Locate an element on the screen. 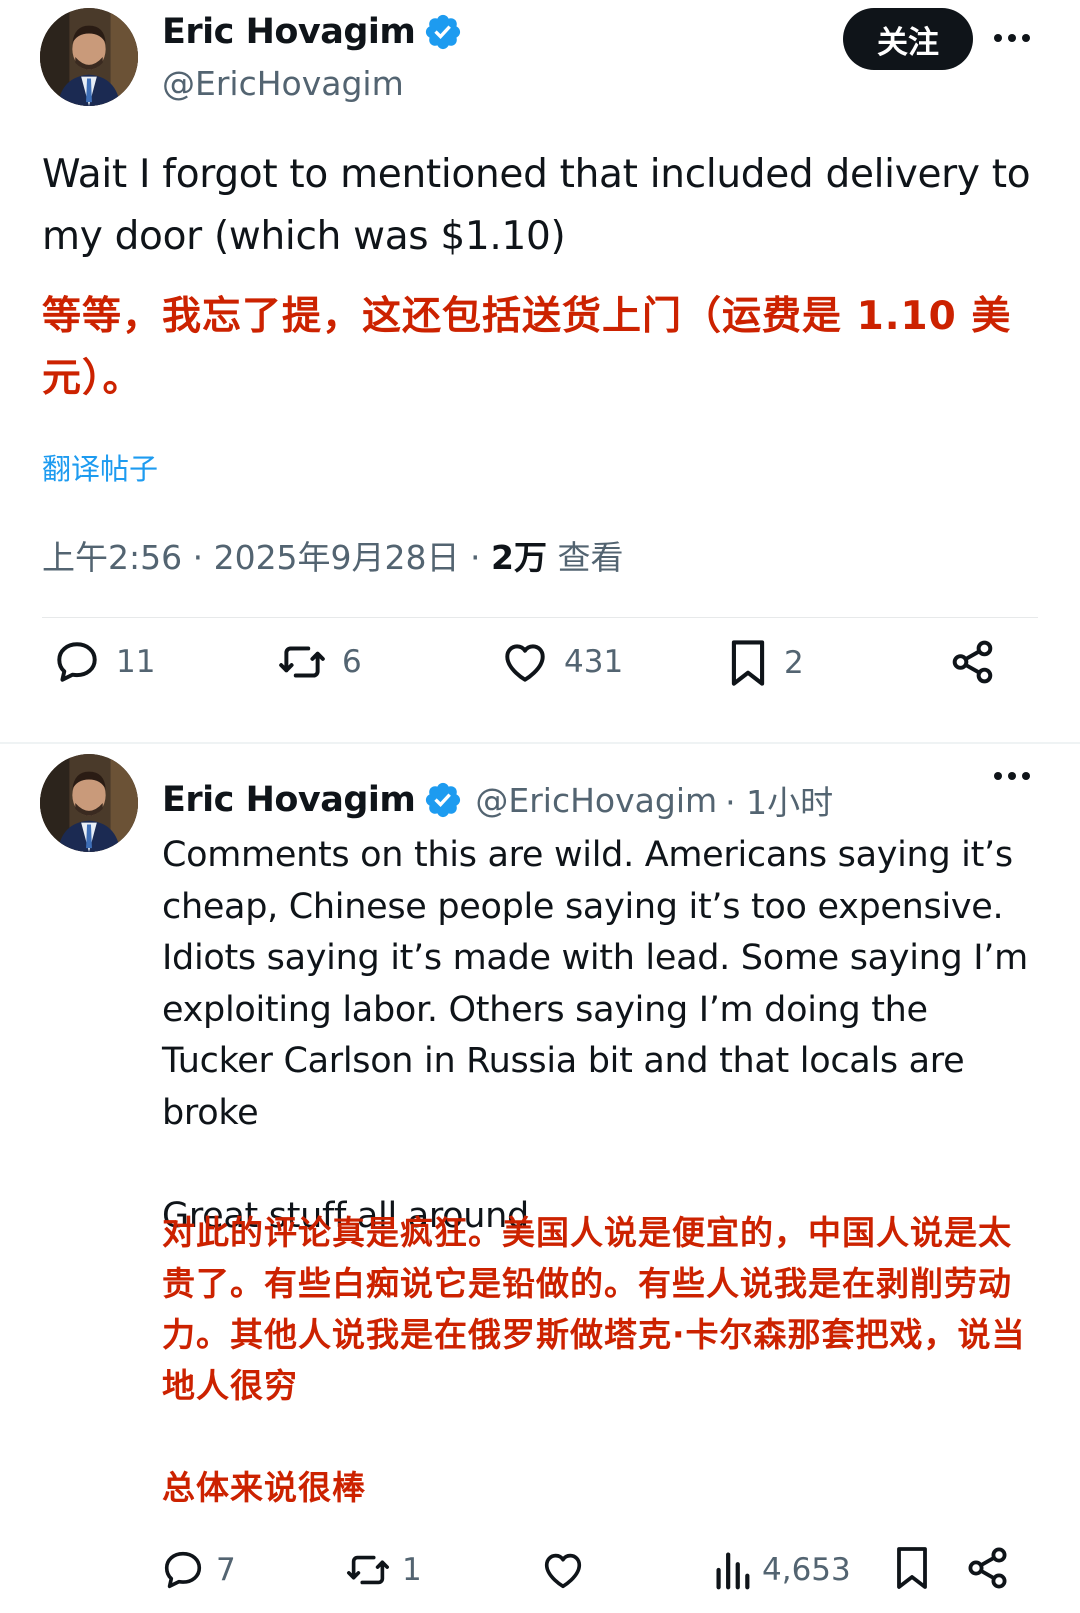 This screenshot has height=1613, width=1080. tweet-meta: 上午2:56 · 2025年9月28日 · 2万 查看 is located at coordinates (332, 555).